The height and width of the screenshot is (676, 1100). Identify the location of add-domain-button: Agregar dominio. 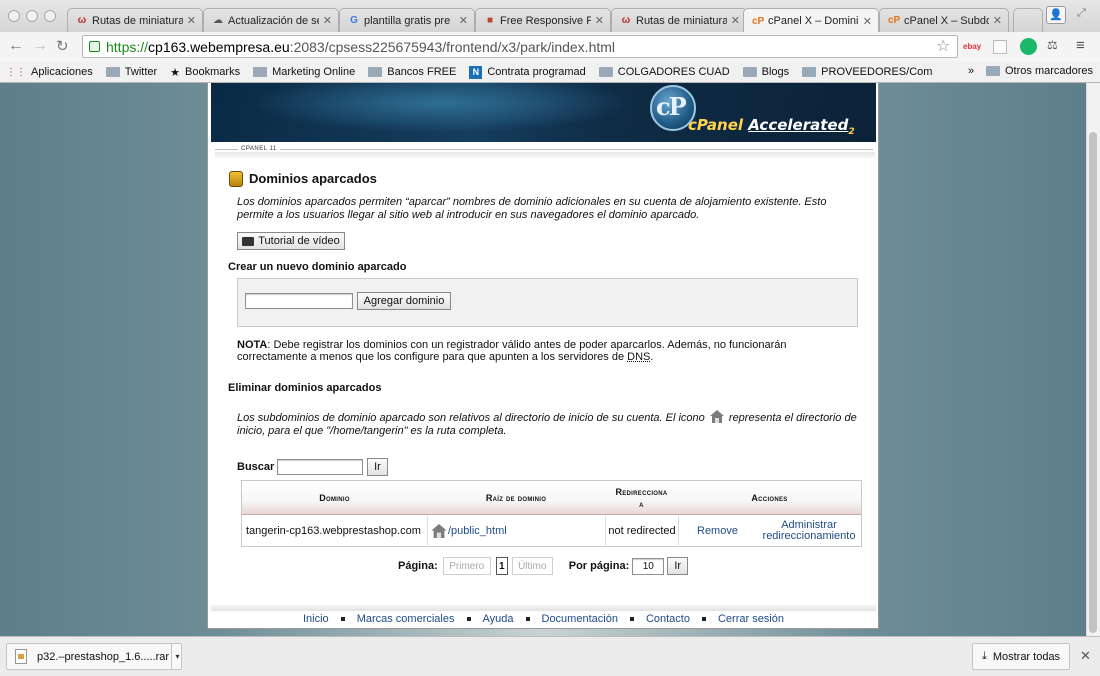
(404, 301).